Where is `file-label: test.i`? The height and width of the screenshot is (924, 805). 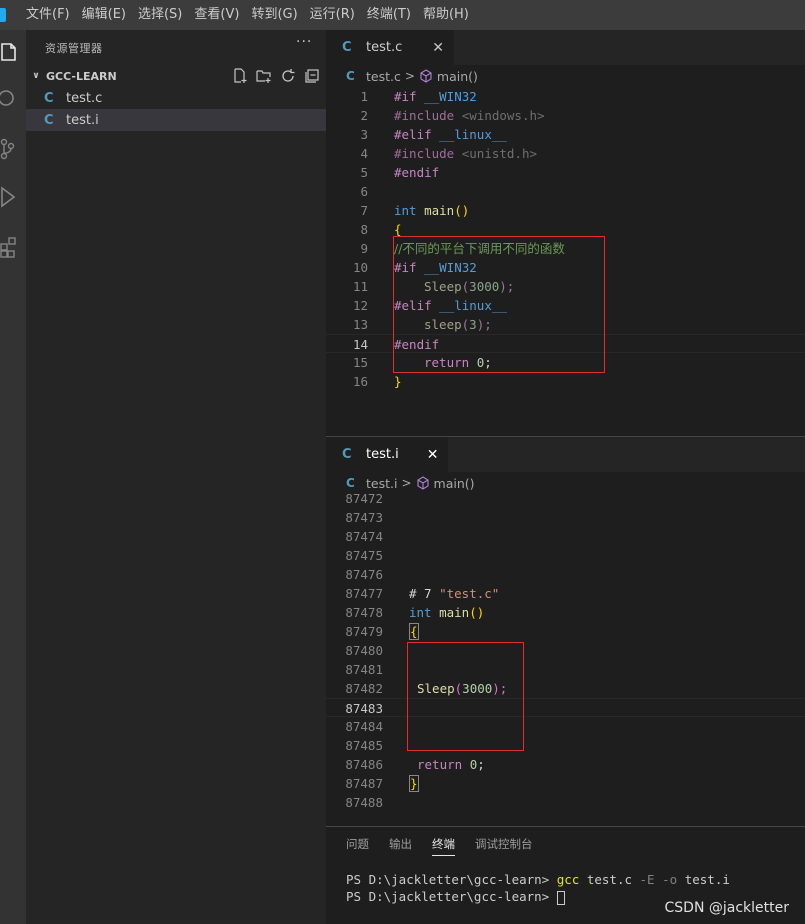 file-label: test.i is located at coordinates (82, 120).